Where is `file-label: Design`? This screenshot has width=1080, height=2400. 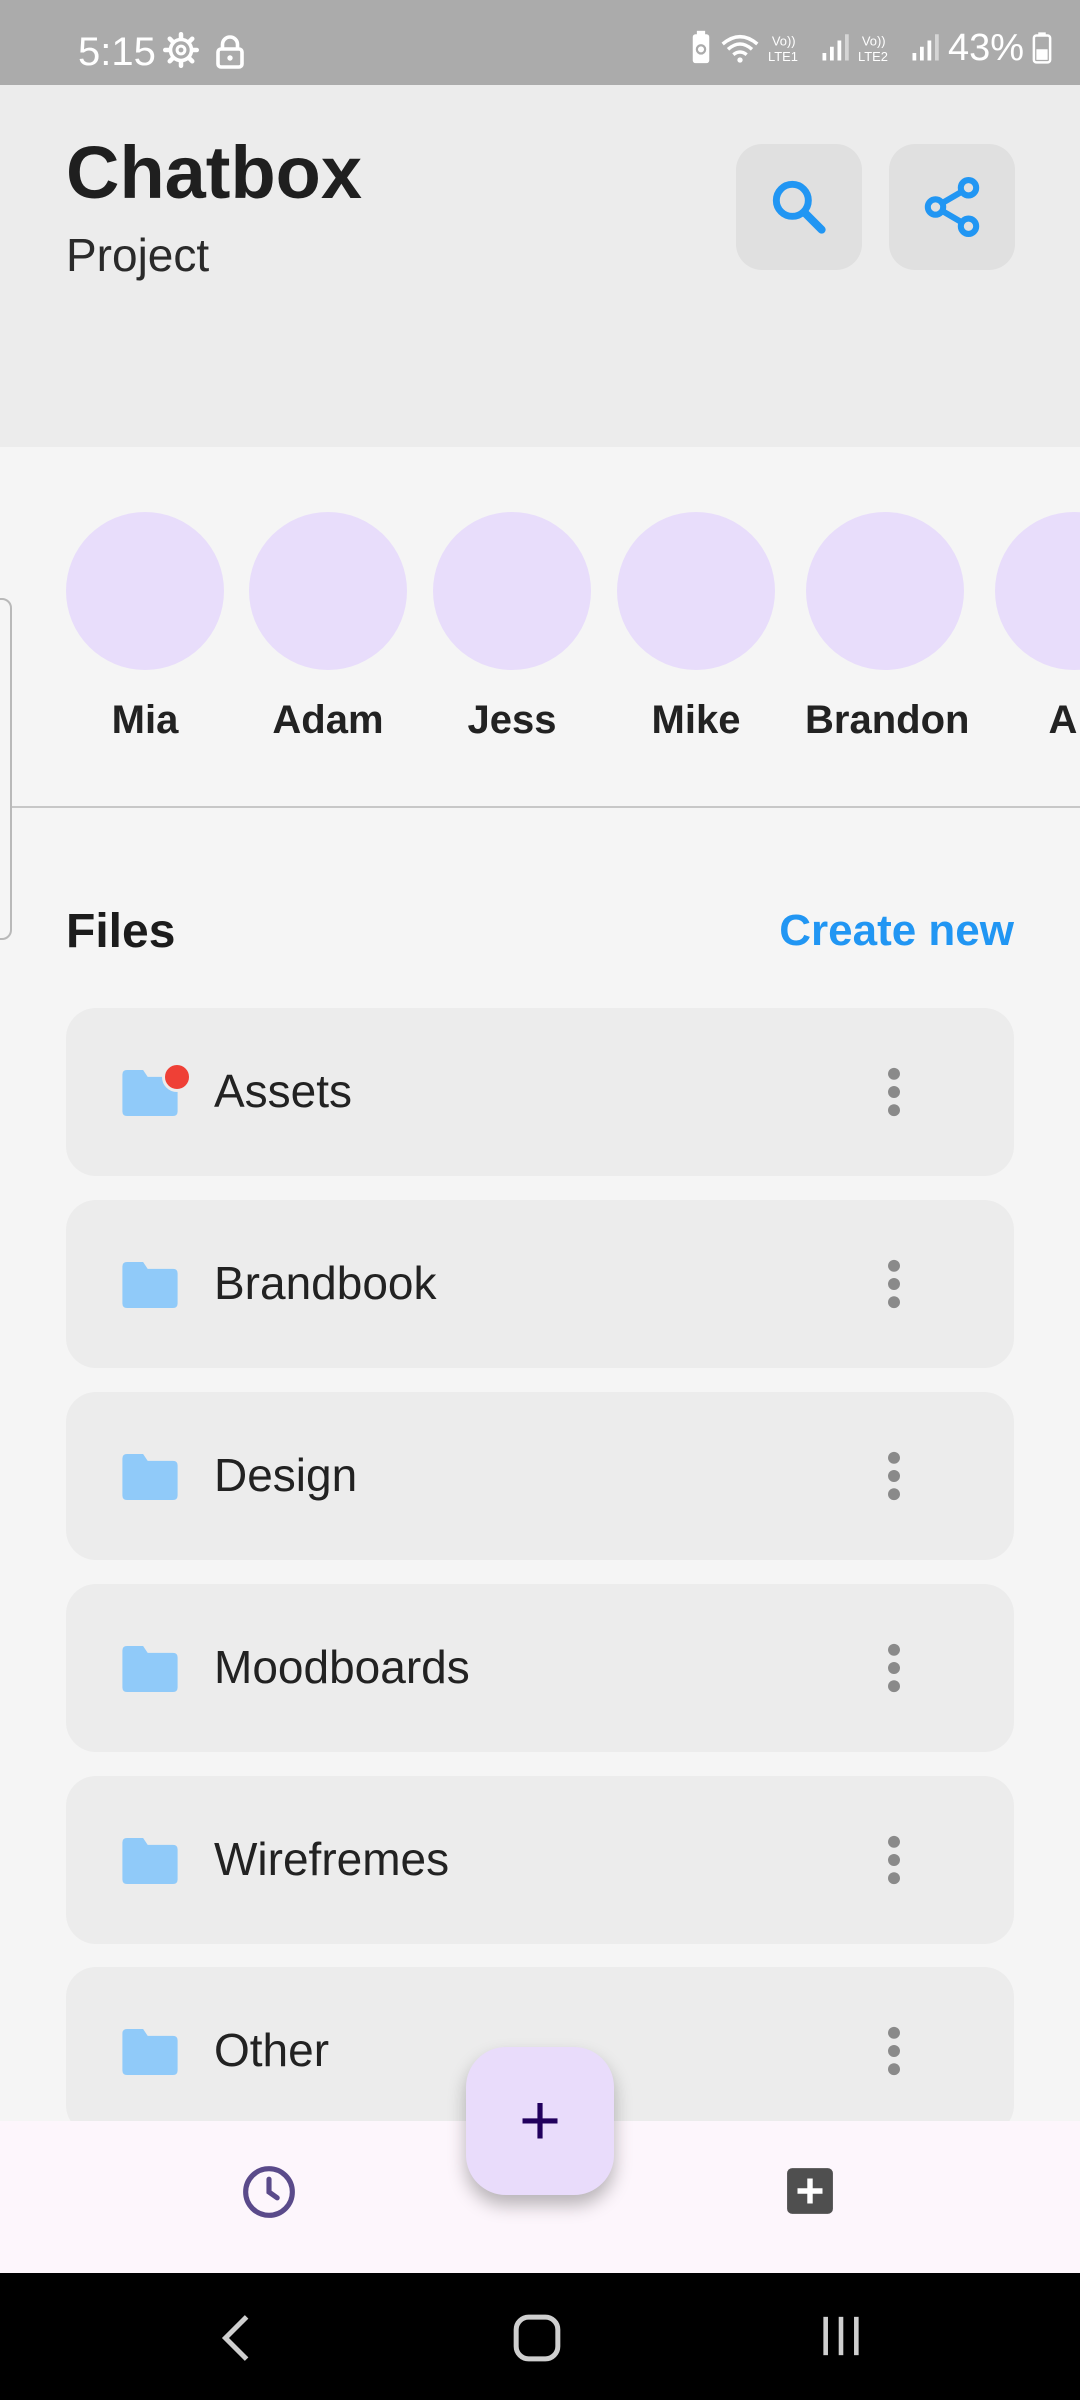
file-label: Design is located at coordinates (286, 1475).